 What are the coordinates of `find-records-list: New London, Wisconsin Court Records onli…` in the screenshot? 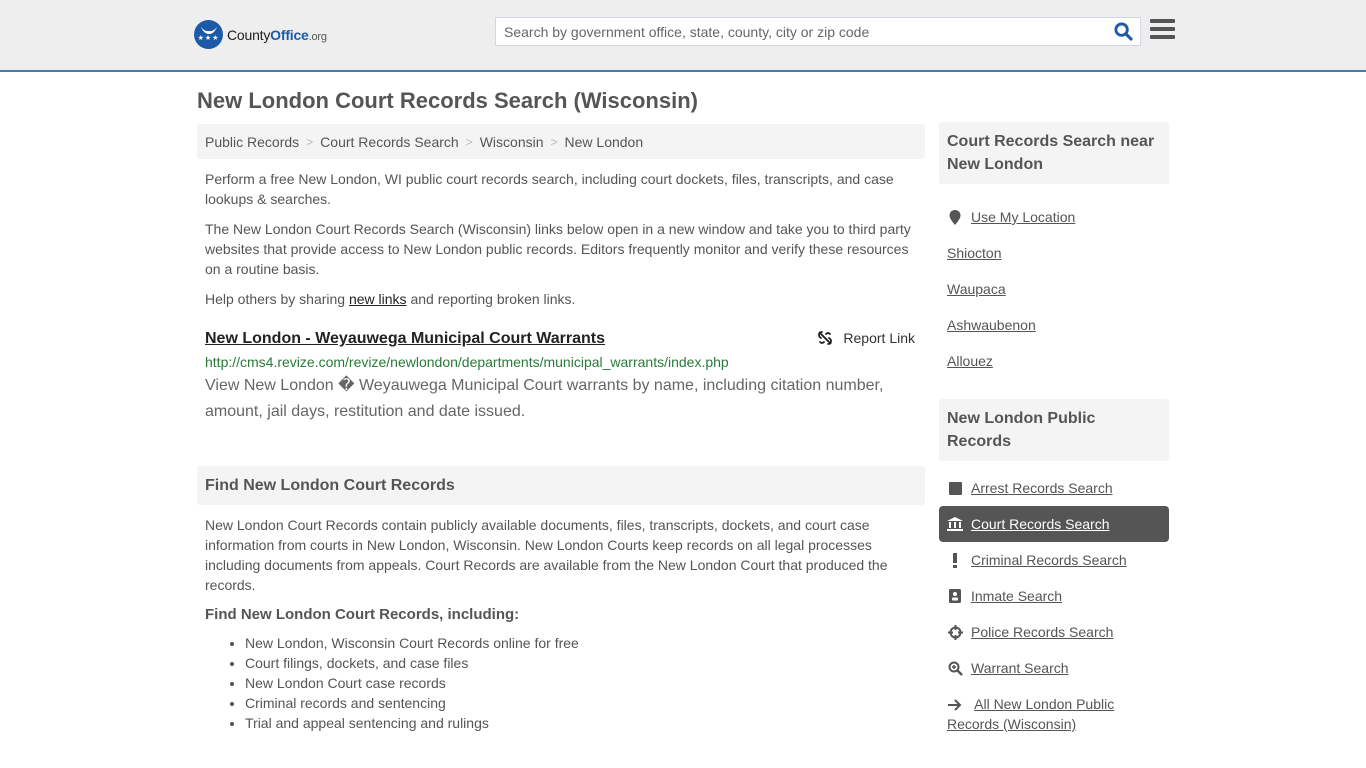 It's located at (561, 683).